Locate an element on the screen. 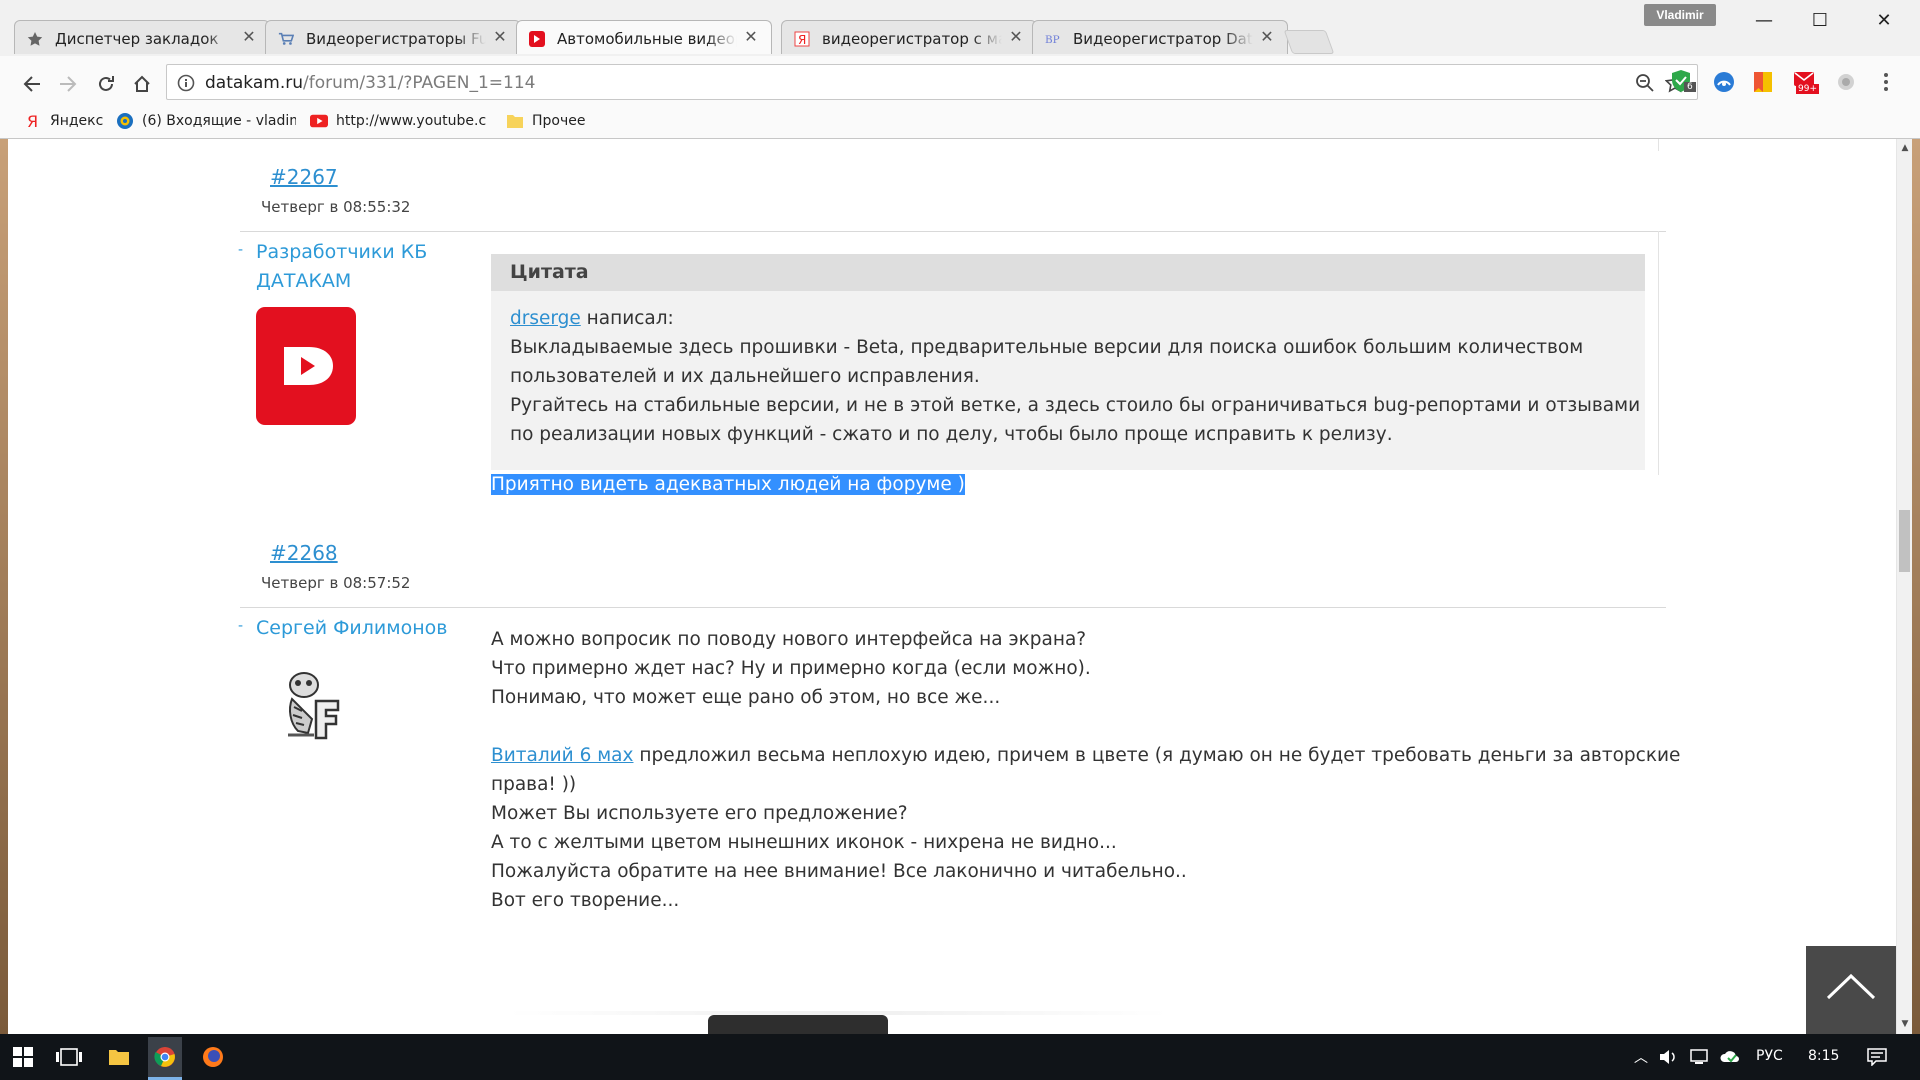 The width and height of the screenshot is (1920, 1080). post-anchor-link: #2268 is located at coordinates (304, 553).